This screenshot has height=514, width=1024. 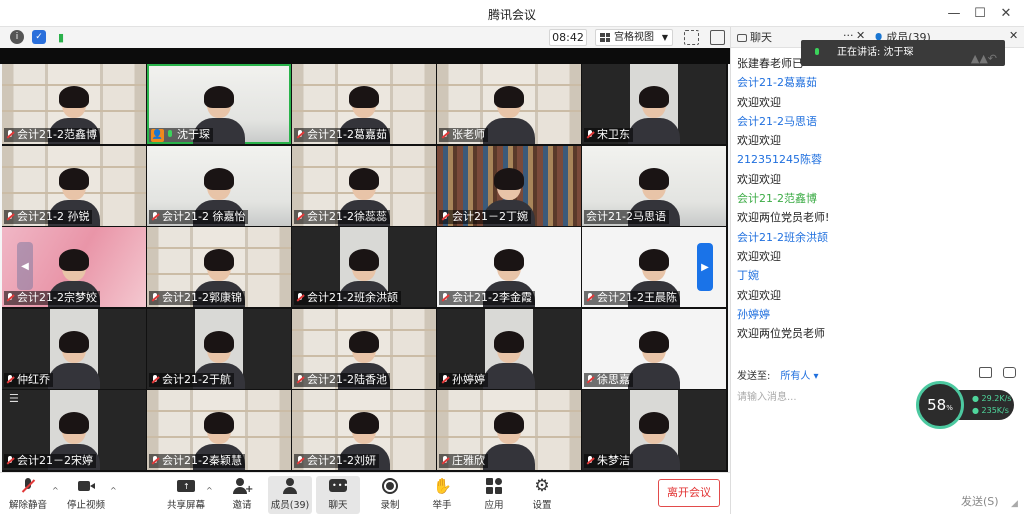 I want to click on video-tile: 宋卫东, so click(x=654, y=104).